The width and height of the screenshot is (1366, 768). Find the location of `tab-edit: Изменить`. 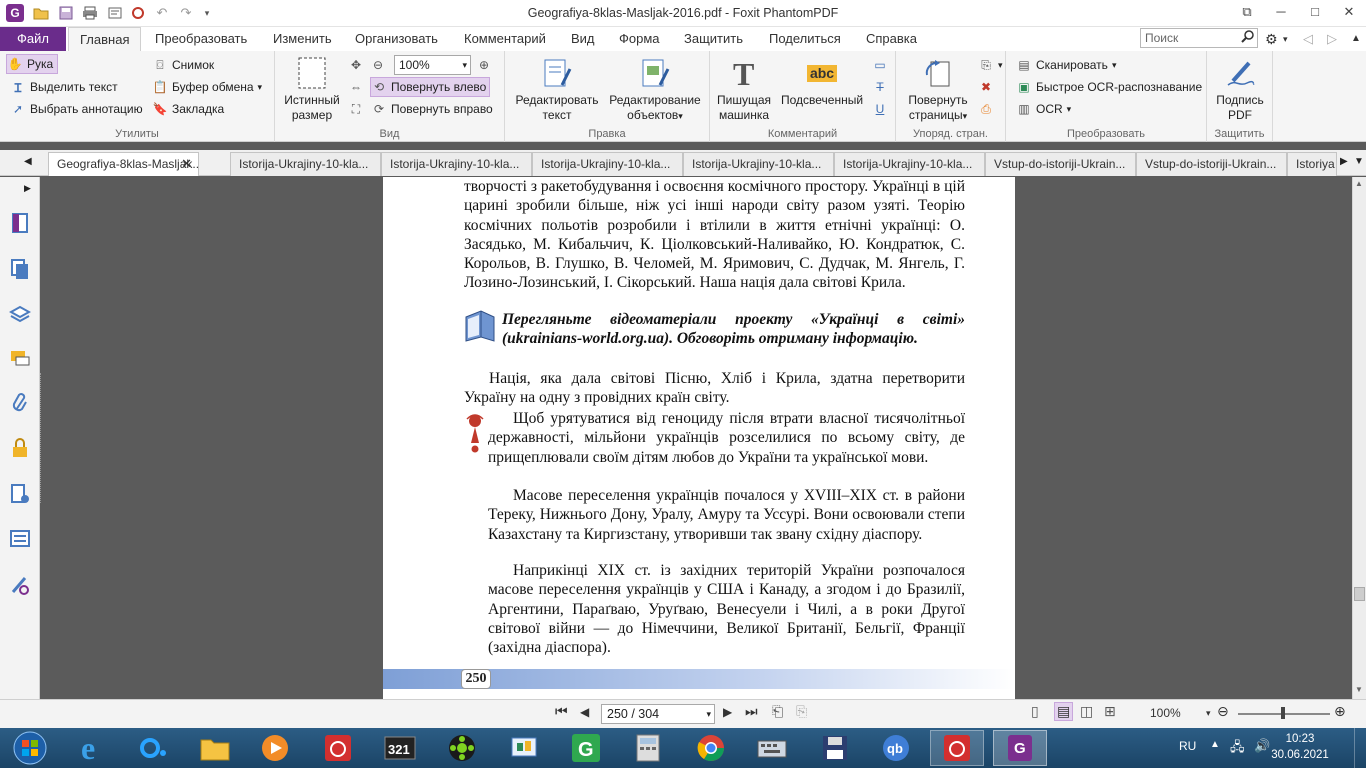

tab-edit: Изменить is located at coordinates (302, 39).